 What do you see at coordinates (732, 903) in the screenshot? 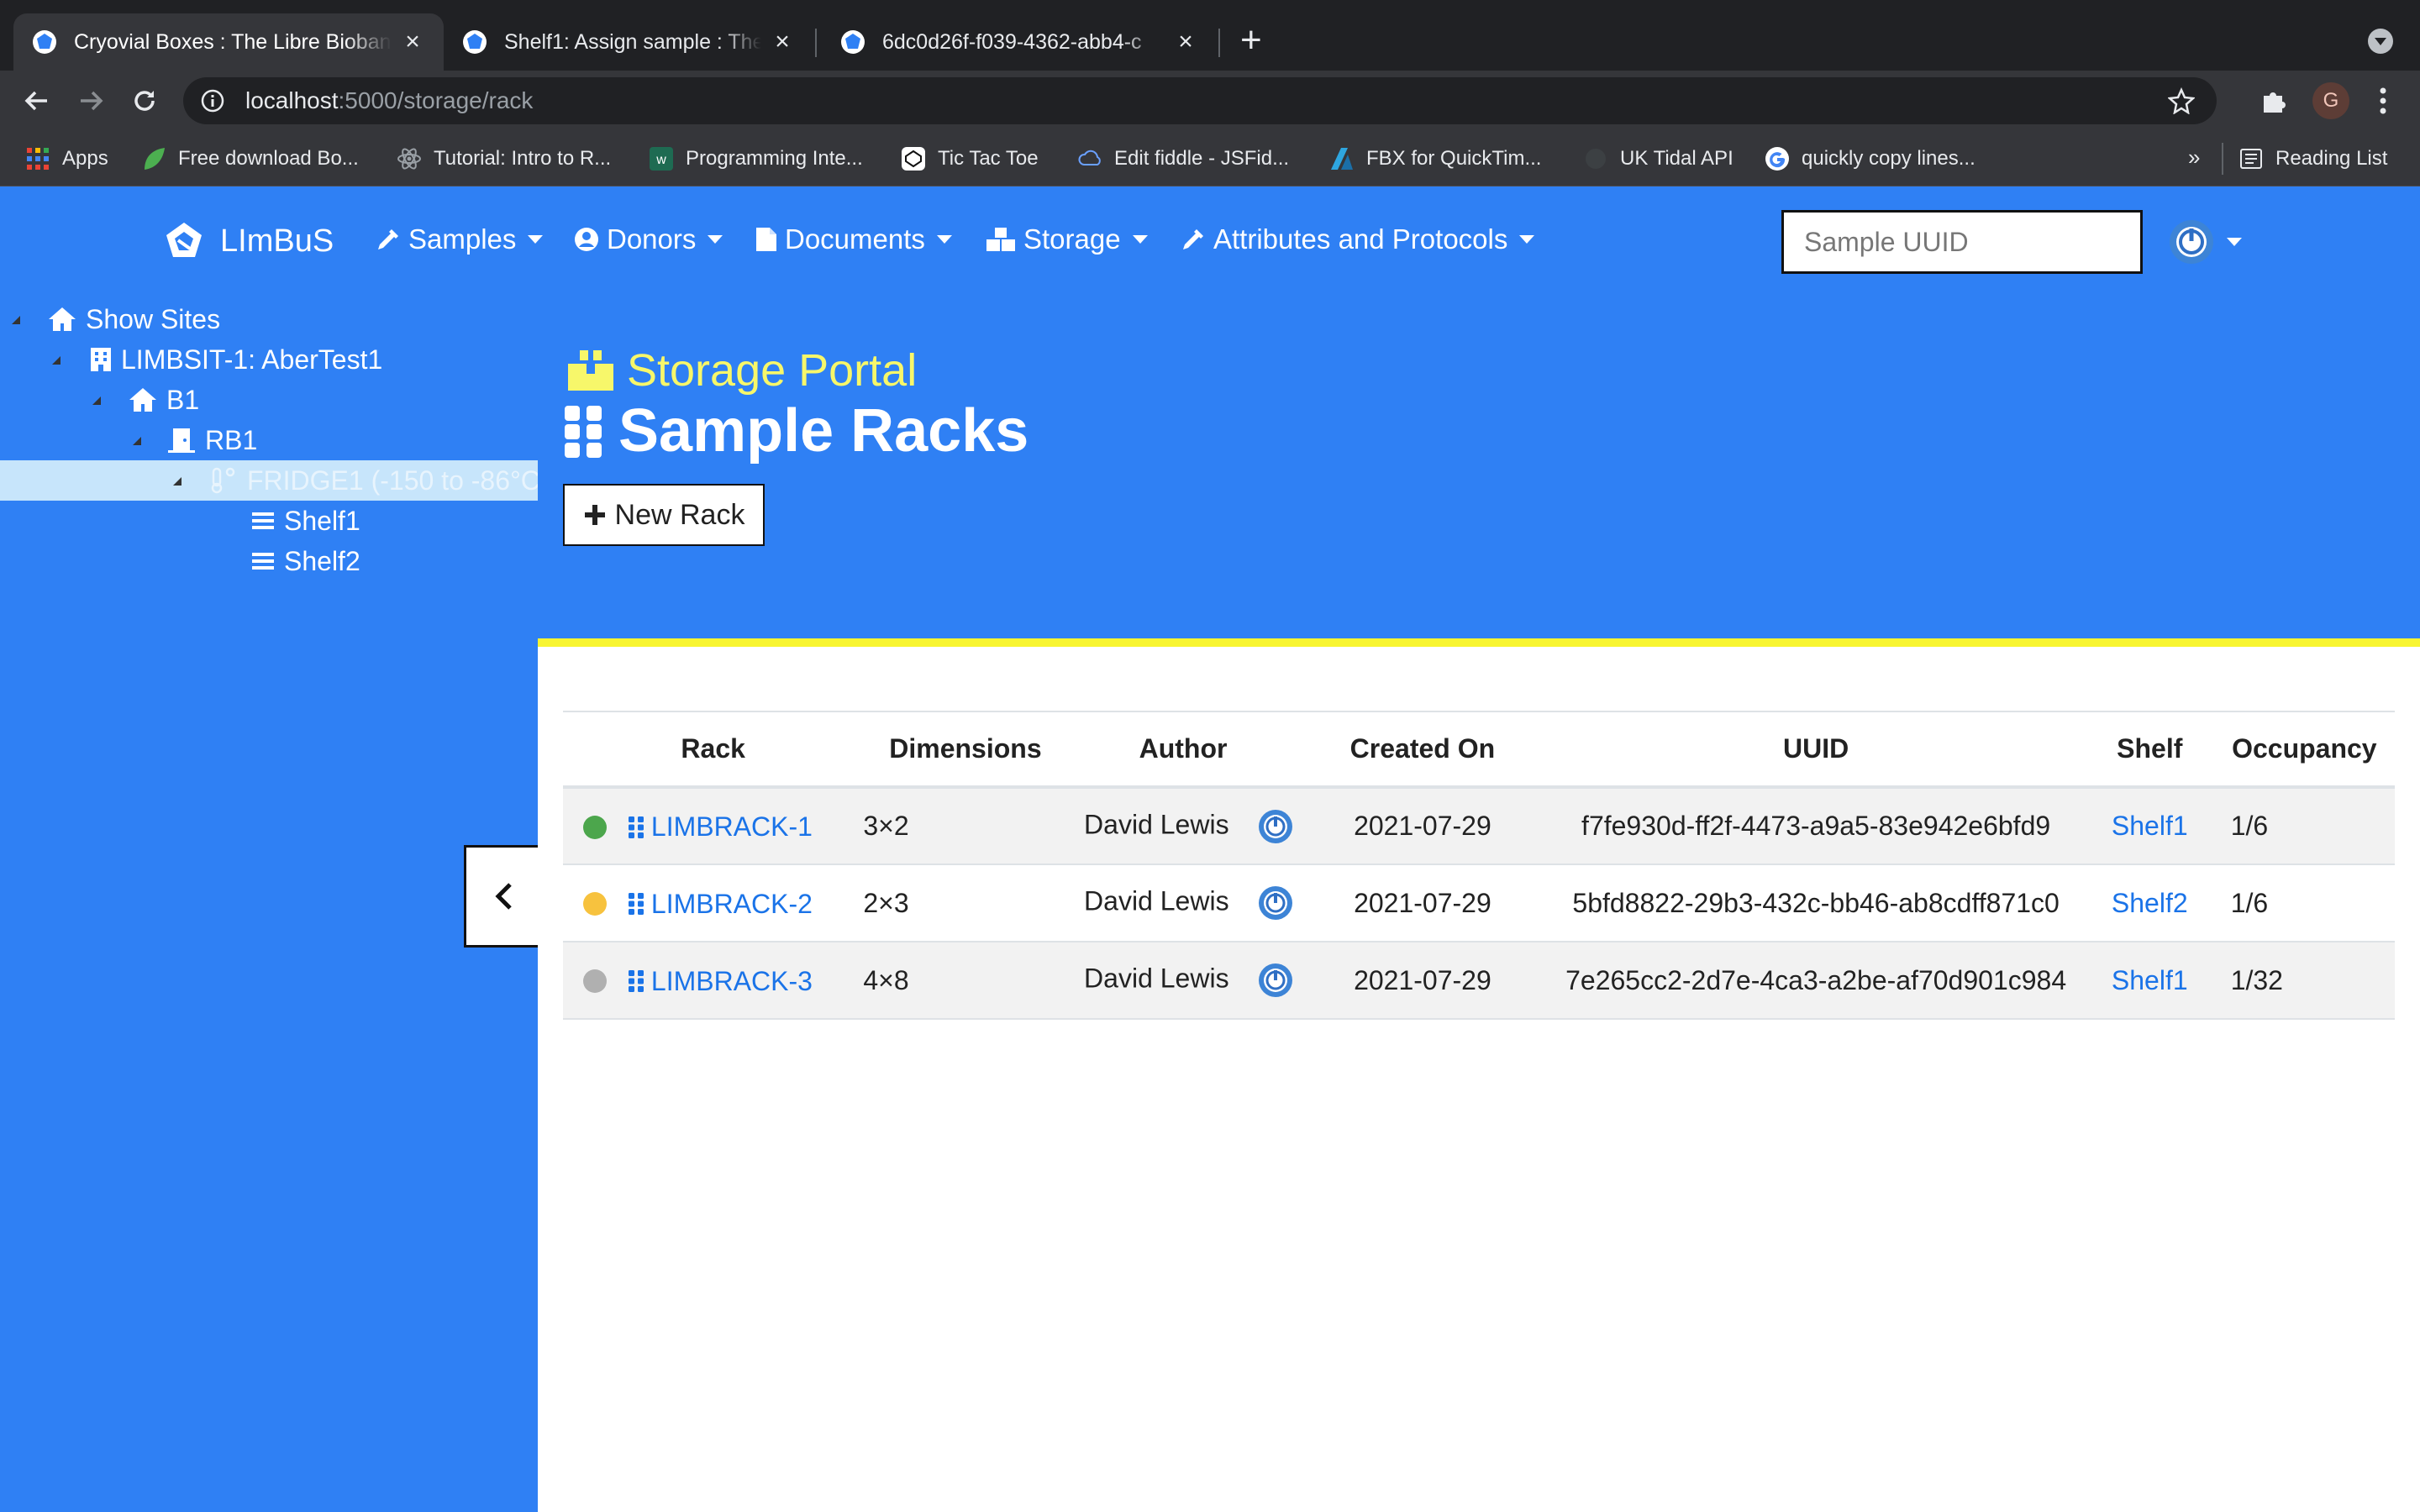
I see `rack-name: LIMBRACK-2` at bounding box center [732, 903].